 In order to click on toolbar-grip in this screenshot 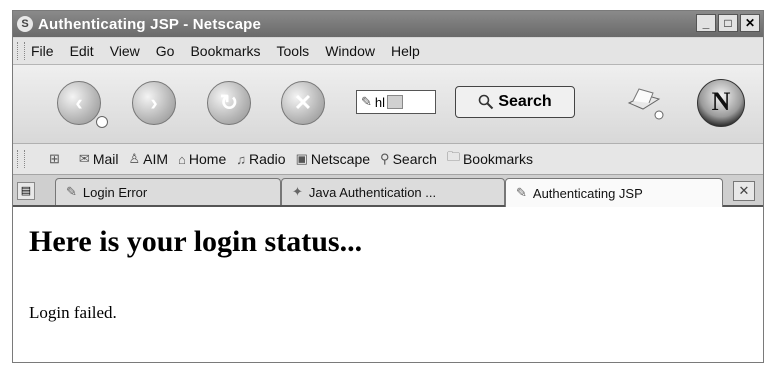, I will do `click(21, 51)`.